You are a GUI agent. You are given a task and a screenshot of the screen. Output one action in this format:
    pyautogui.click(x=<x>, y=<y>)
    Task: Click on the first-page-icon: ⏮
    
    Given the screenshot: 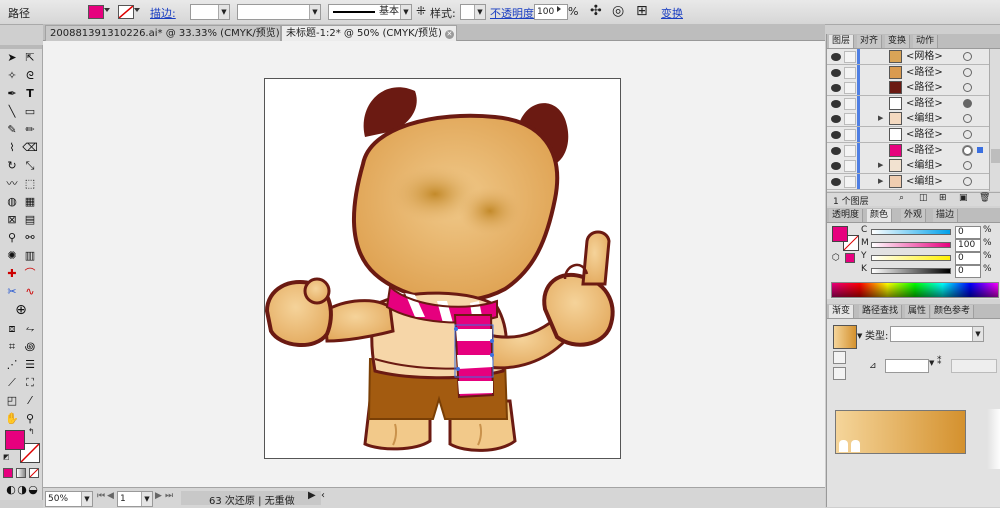 What is the action you would take?
    pyautogui.click(x=101, y=496)
    